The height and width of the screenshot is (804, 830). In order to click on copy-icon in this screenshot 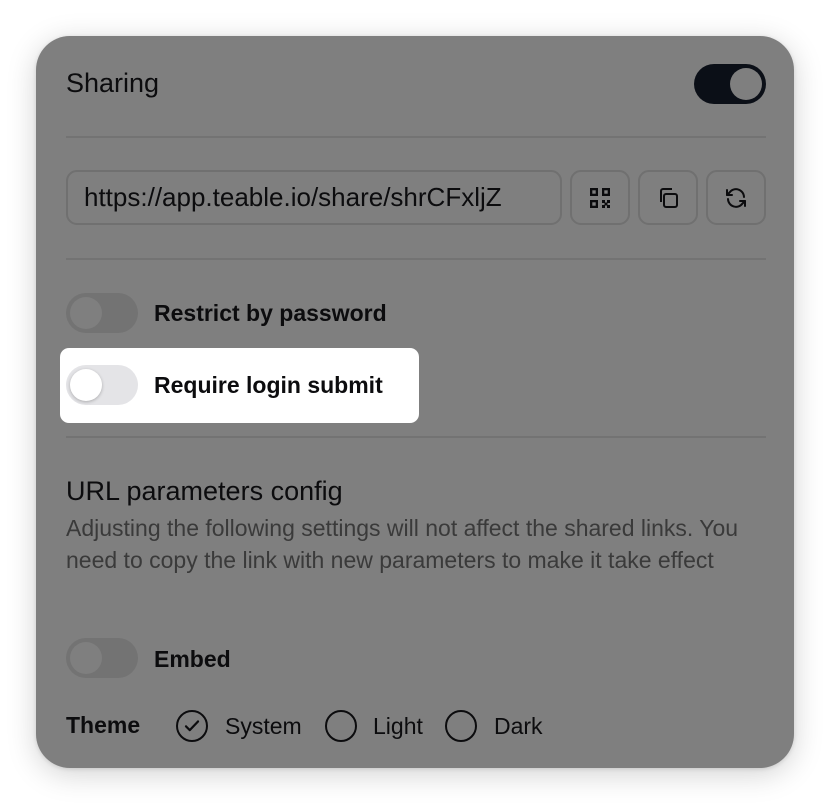, I will do `click(669, 197)`.